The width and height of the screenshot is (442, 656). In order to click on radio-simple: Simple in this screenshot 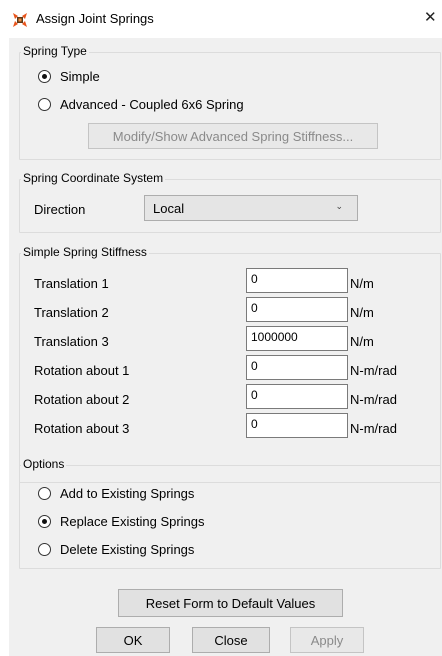, I will do `click(69, 76)`.